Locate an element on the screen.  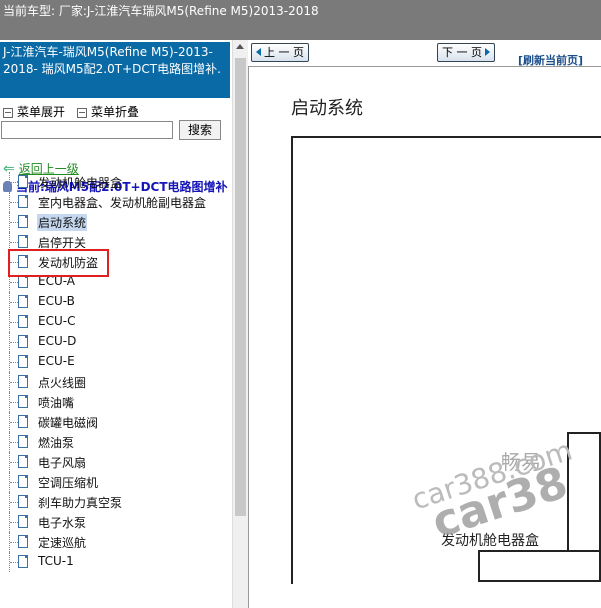
tree-item: TCU-1 is located at coordinates (116, 562).